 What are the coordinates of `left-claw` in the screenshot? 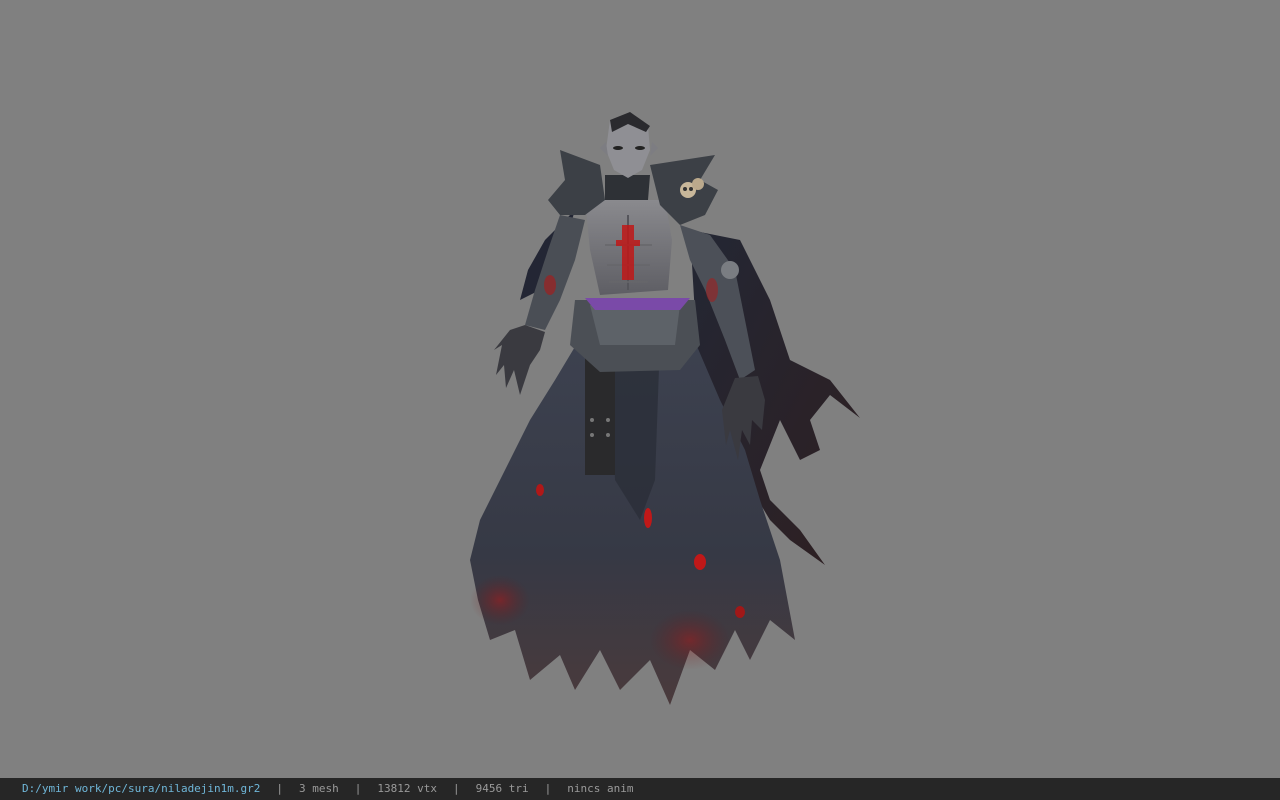 It's located at (519, 360).